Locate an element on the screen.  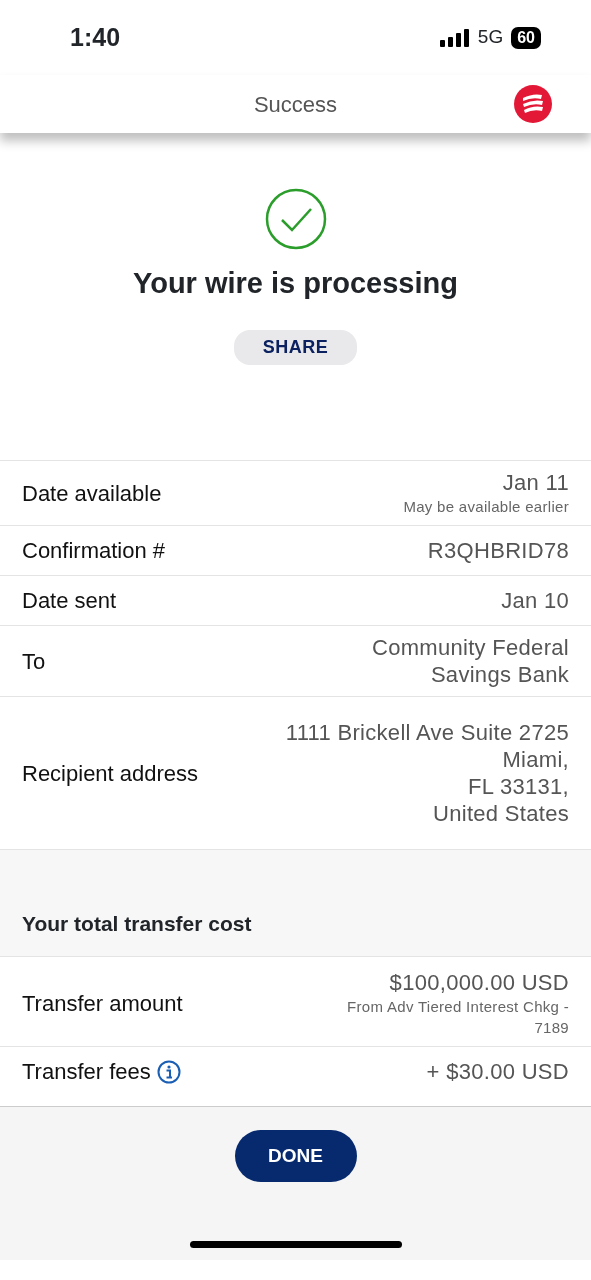
signal-icon is located at coordinates (454, 37).